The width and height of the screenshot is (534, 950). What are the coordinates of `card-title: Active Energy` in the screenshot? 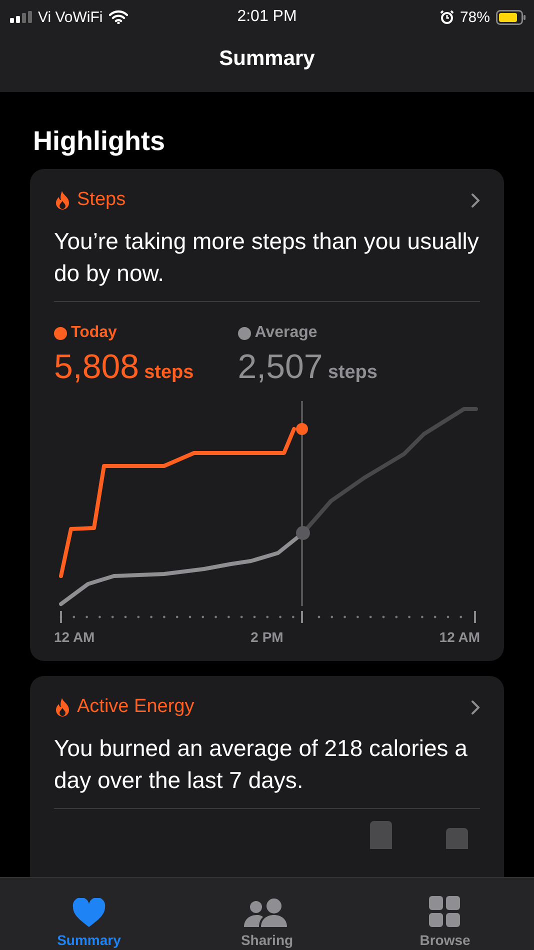 It's located at (135, 707).